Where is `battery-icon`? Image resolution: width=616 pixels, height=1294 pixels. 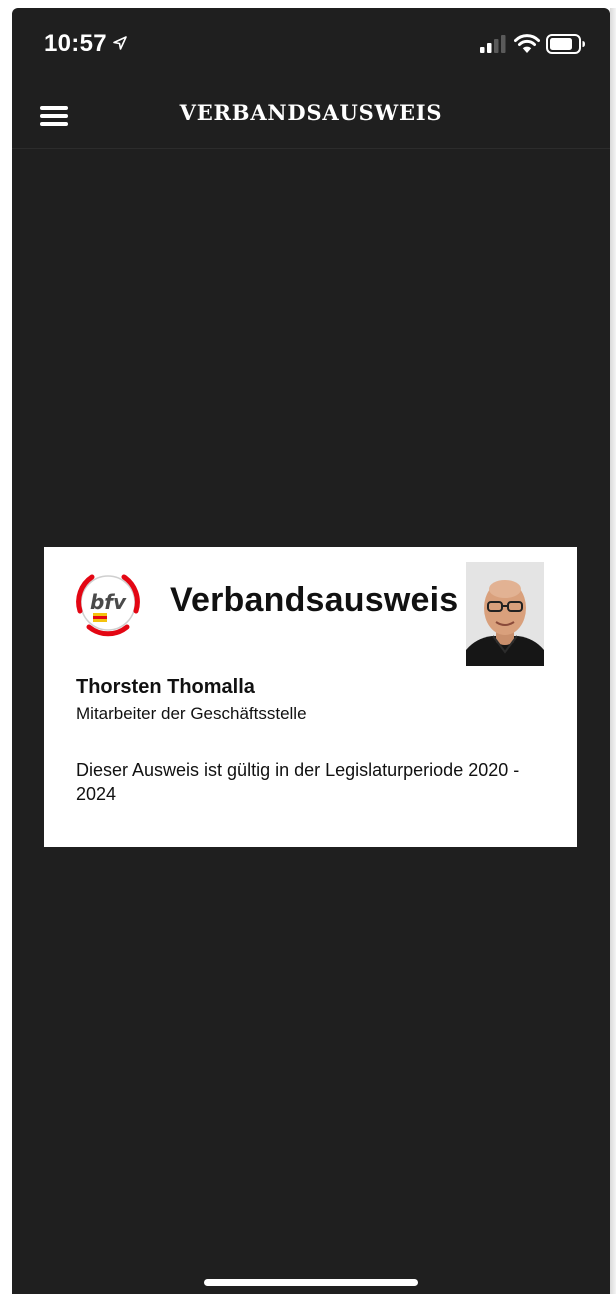 battery-icon is located at coordinates (565, 44).